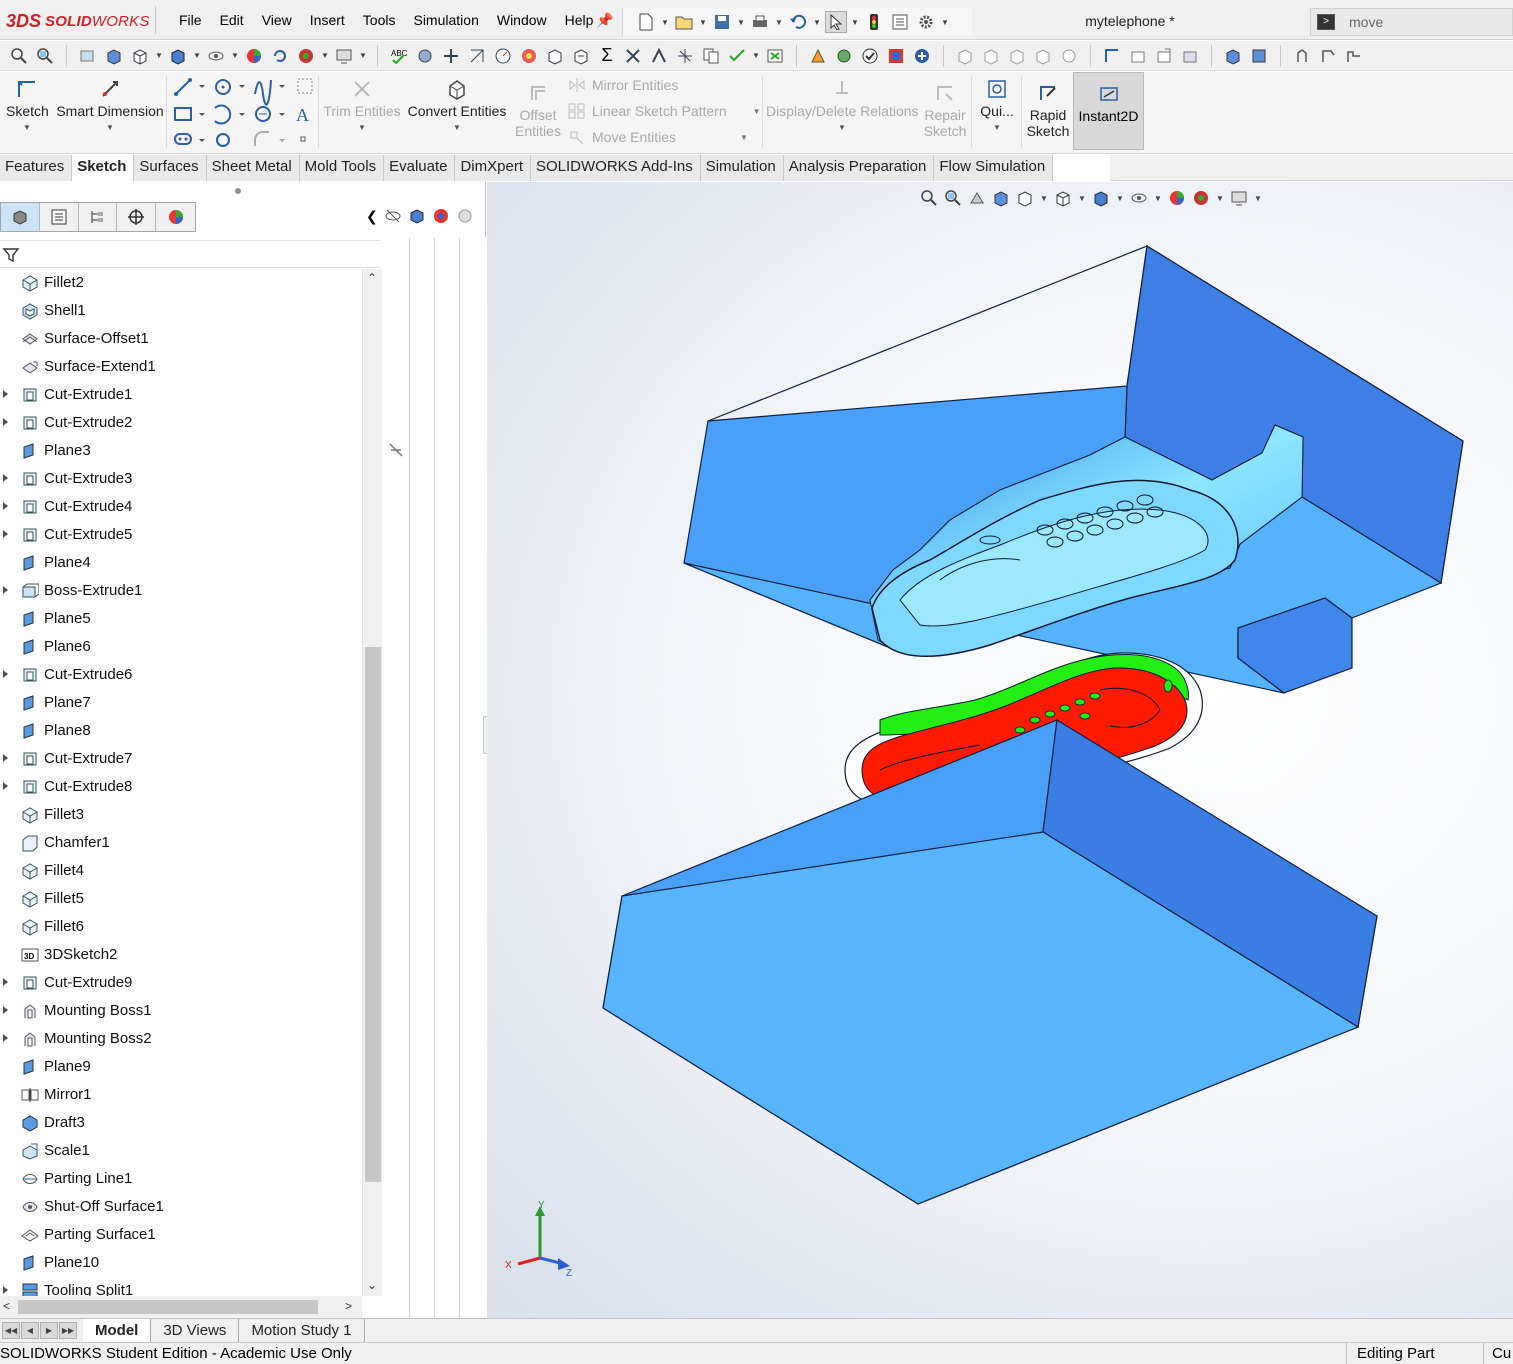 Image resolution: width=1513 pixels, height=1364 pixels. I want to click on first-tab-icon: ◀◀, so click(11, 1330).